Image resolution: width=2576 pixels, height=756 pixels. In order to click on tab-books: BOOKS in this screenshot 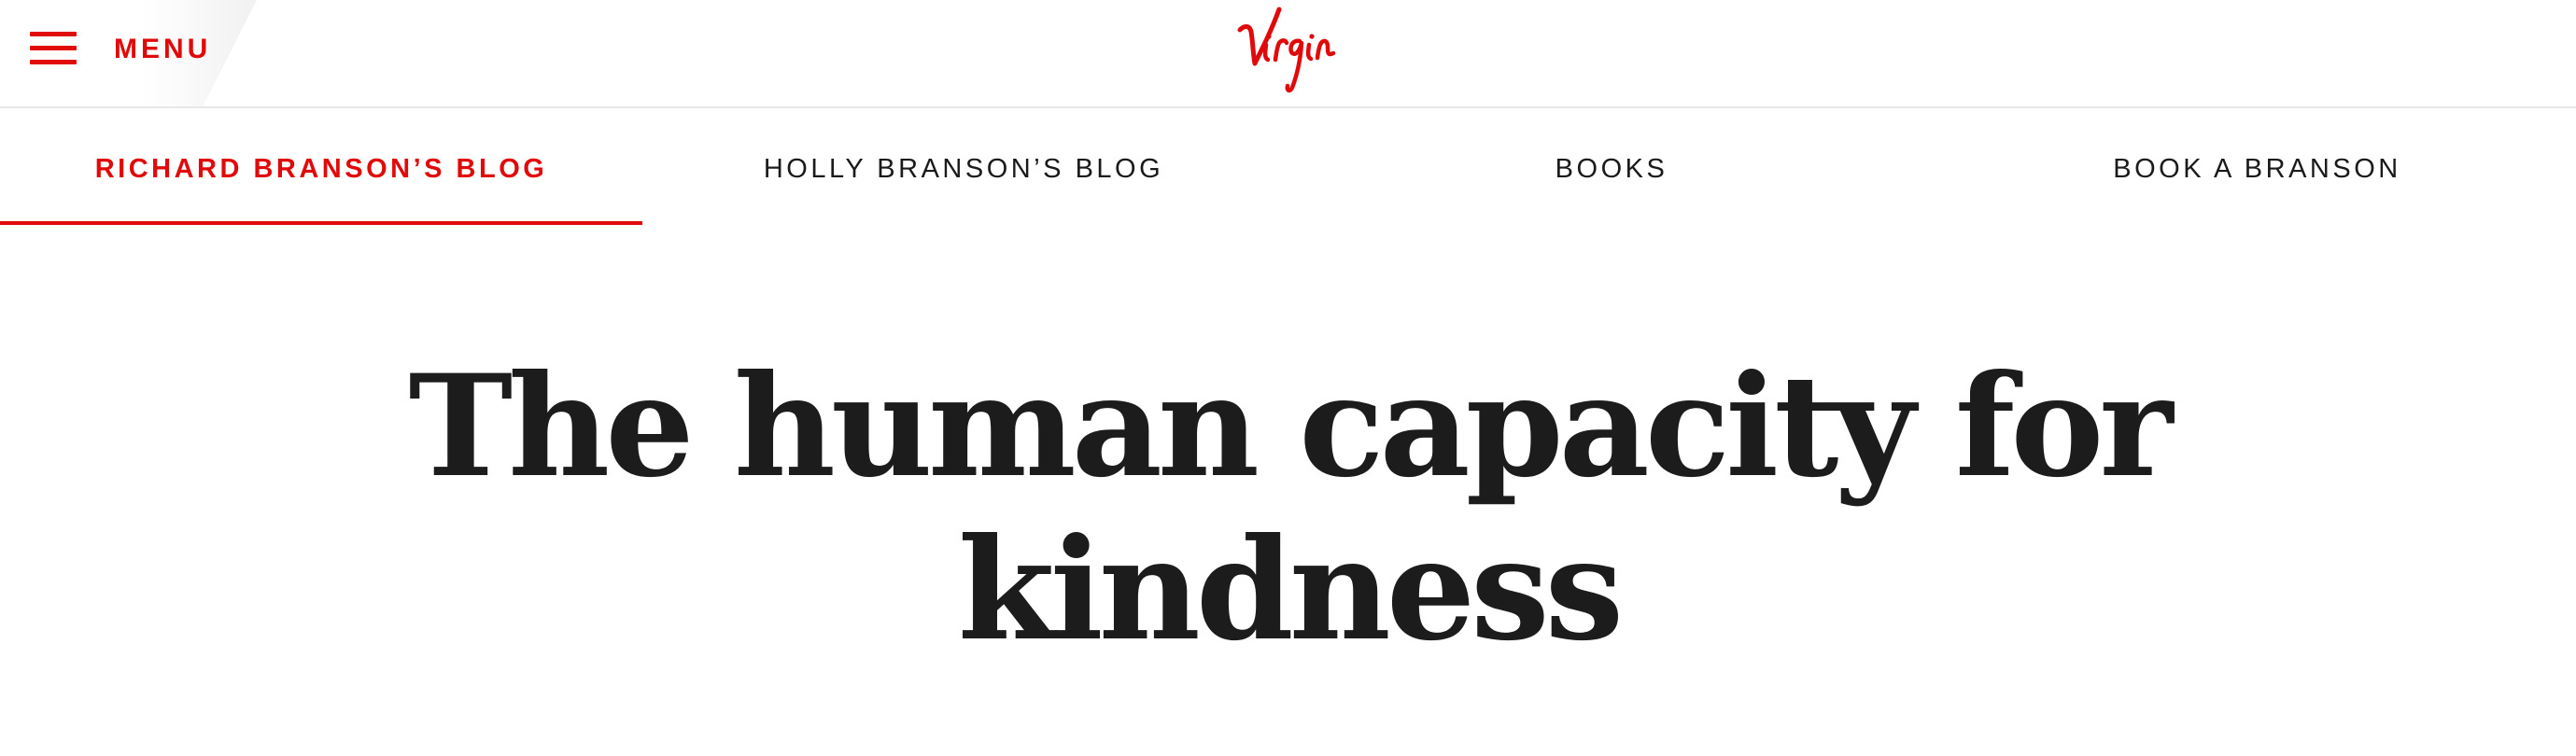, I will do `click(1611, 169)`.